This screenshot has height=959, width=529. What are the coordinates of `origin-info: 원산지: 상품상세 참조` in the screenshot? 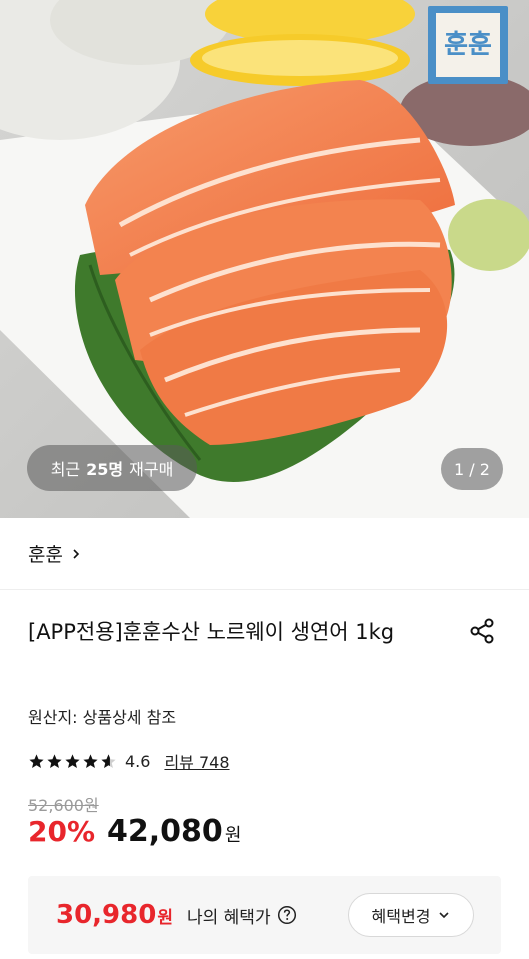 It's located at (102, 717).